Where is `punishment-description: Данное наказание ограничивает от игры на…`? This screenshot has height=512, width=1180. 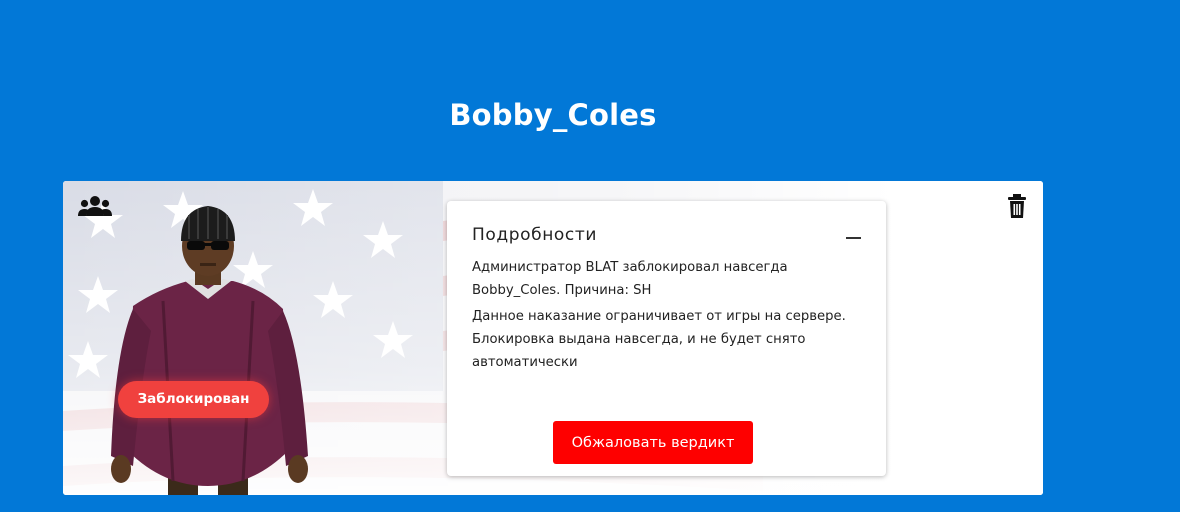
punishment-description: Данное наказание ограничивает от игры на… is located at coordinates (659, 339).